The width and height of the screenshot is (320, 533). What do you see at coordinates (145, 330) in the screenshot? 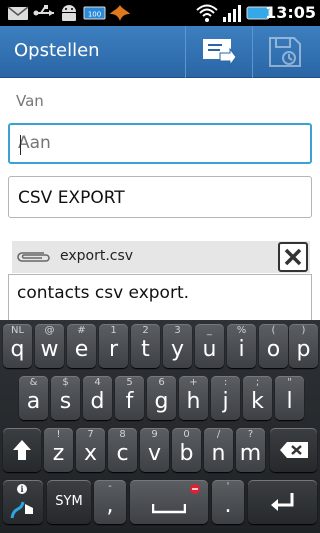
I see `key-hint: 2` at bounding box center [145, 330].